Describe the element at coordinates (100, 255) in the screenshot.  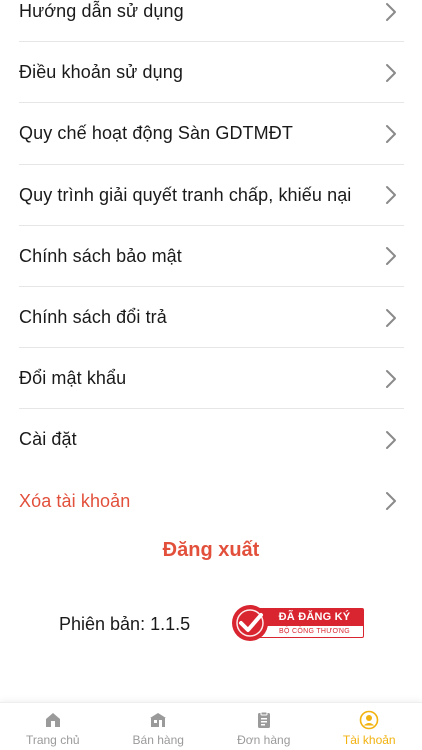
I see `menu-item-label: Chính sách bảo mật` at that location.